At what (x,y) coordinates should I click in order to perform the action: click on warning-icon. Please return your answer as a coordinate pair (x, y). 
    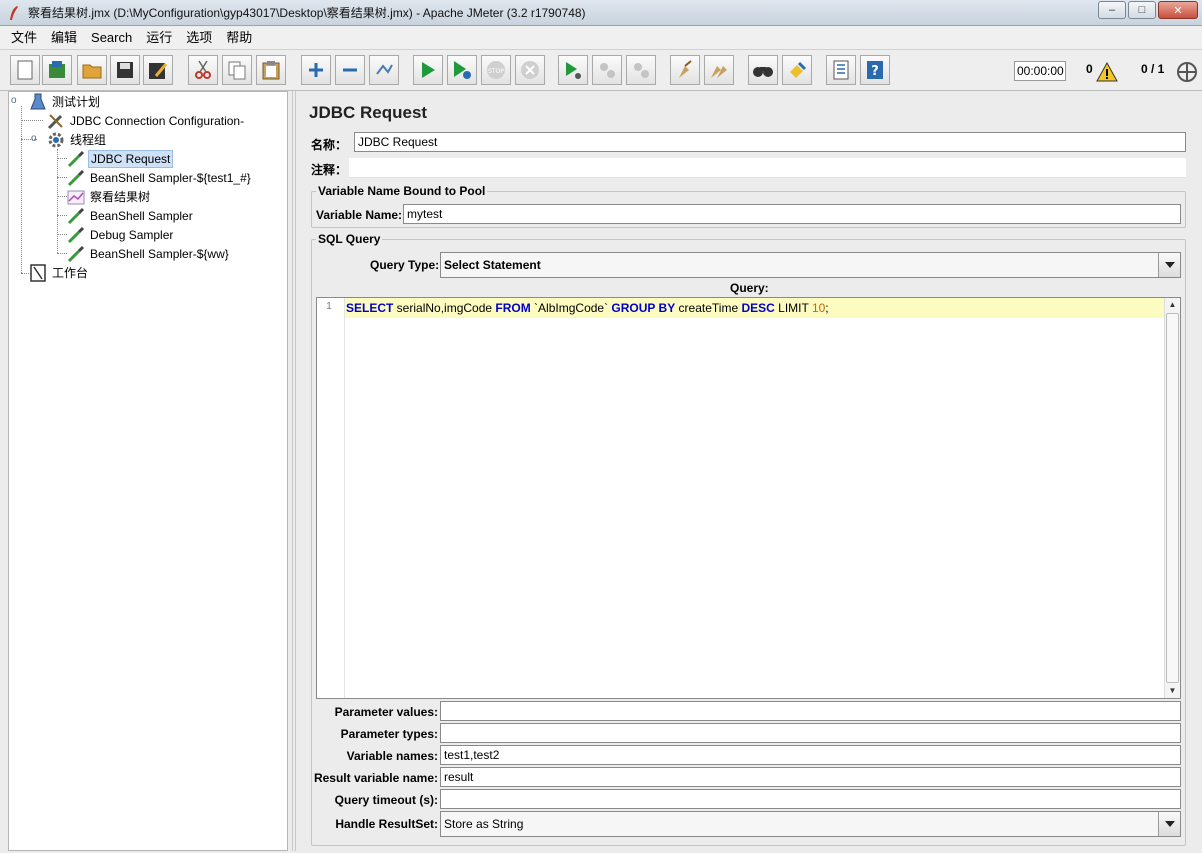
    Looking at the image, I should click on (1107, 73).